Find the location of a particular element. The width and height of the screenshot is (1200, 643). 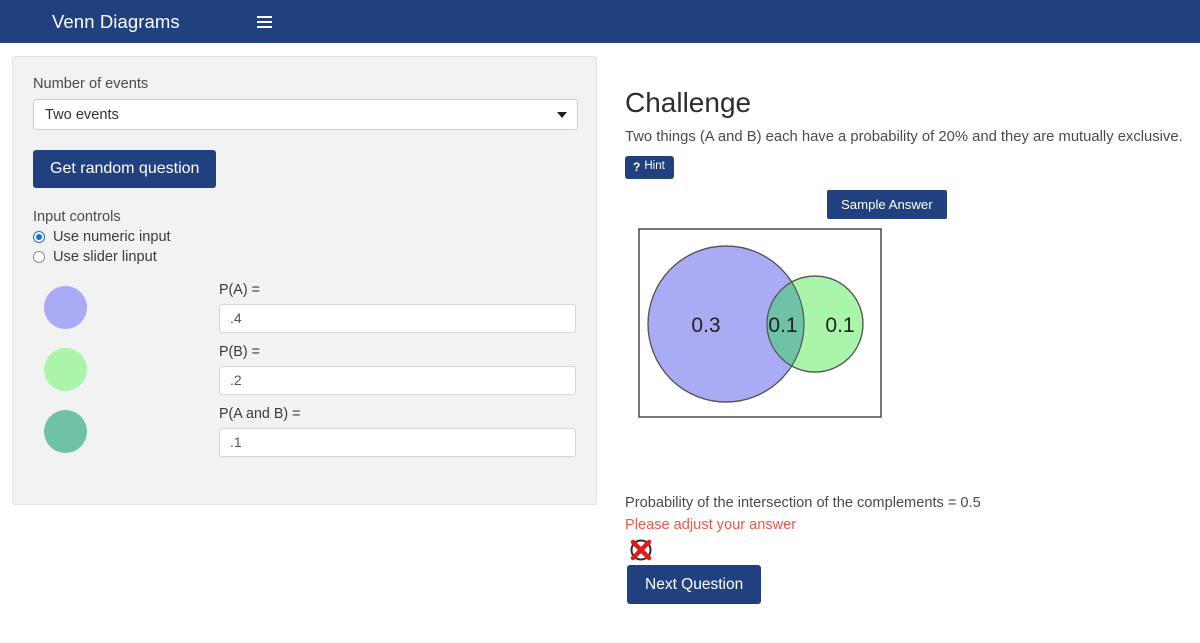

number-of-events-value: Two events is located at coordinates (305, 114).